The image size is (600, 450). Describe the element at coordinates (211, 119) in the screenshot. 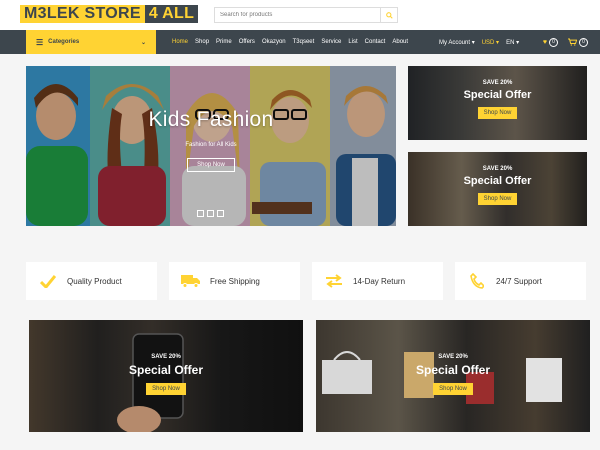

I see `hero-title: Kids Fashion` at that location.